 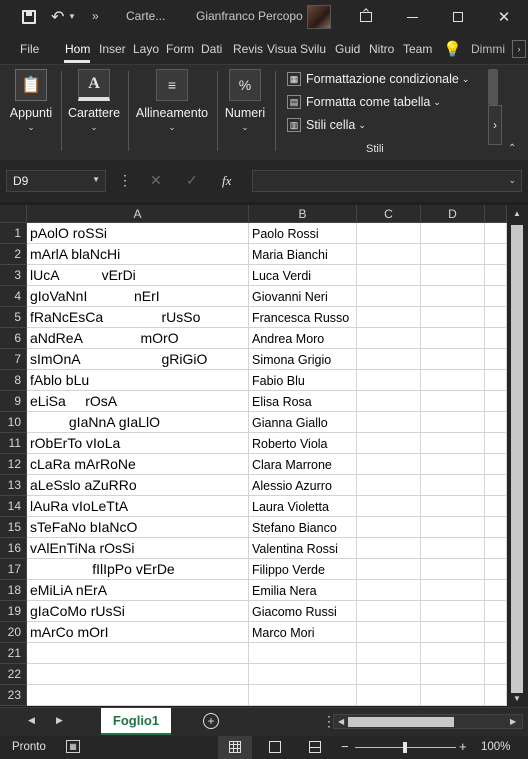 I want to click on zoom-out-icon: −, so click(x=345, y=746).